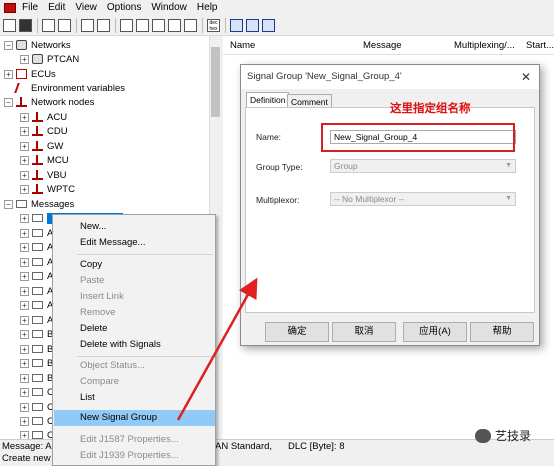 Image resolution: width=554 pixels, height=466 pixels. I want to click on annotation-arrow, so click(217, 349).